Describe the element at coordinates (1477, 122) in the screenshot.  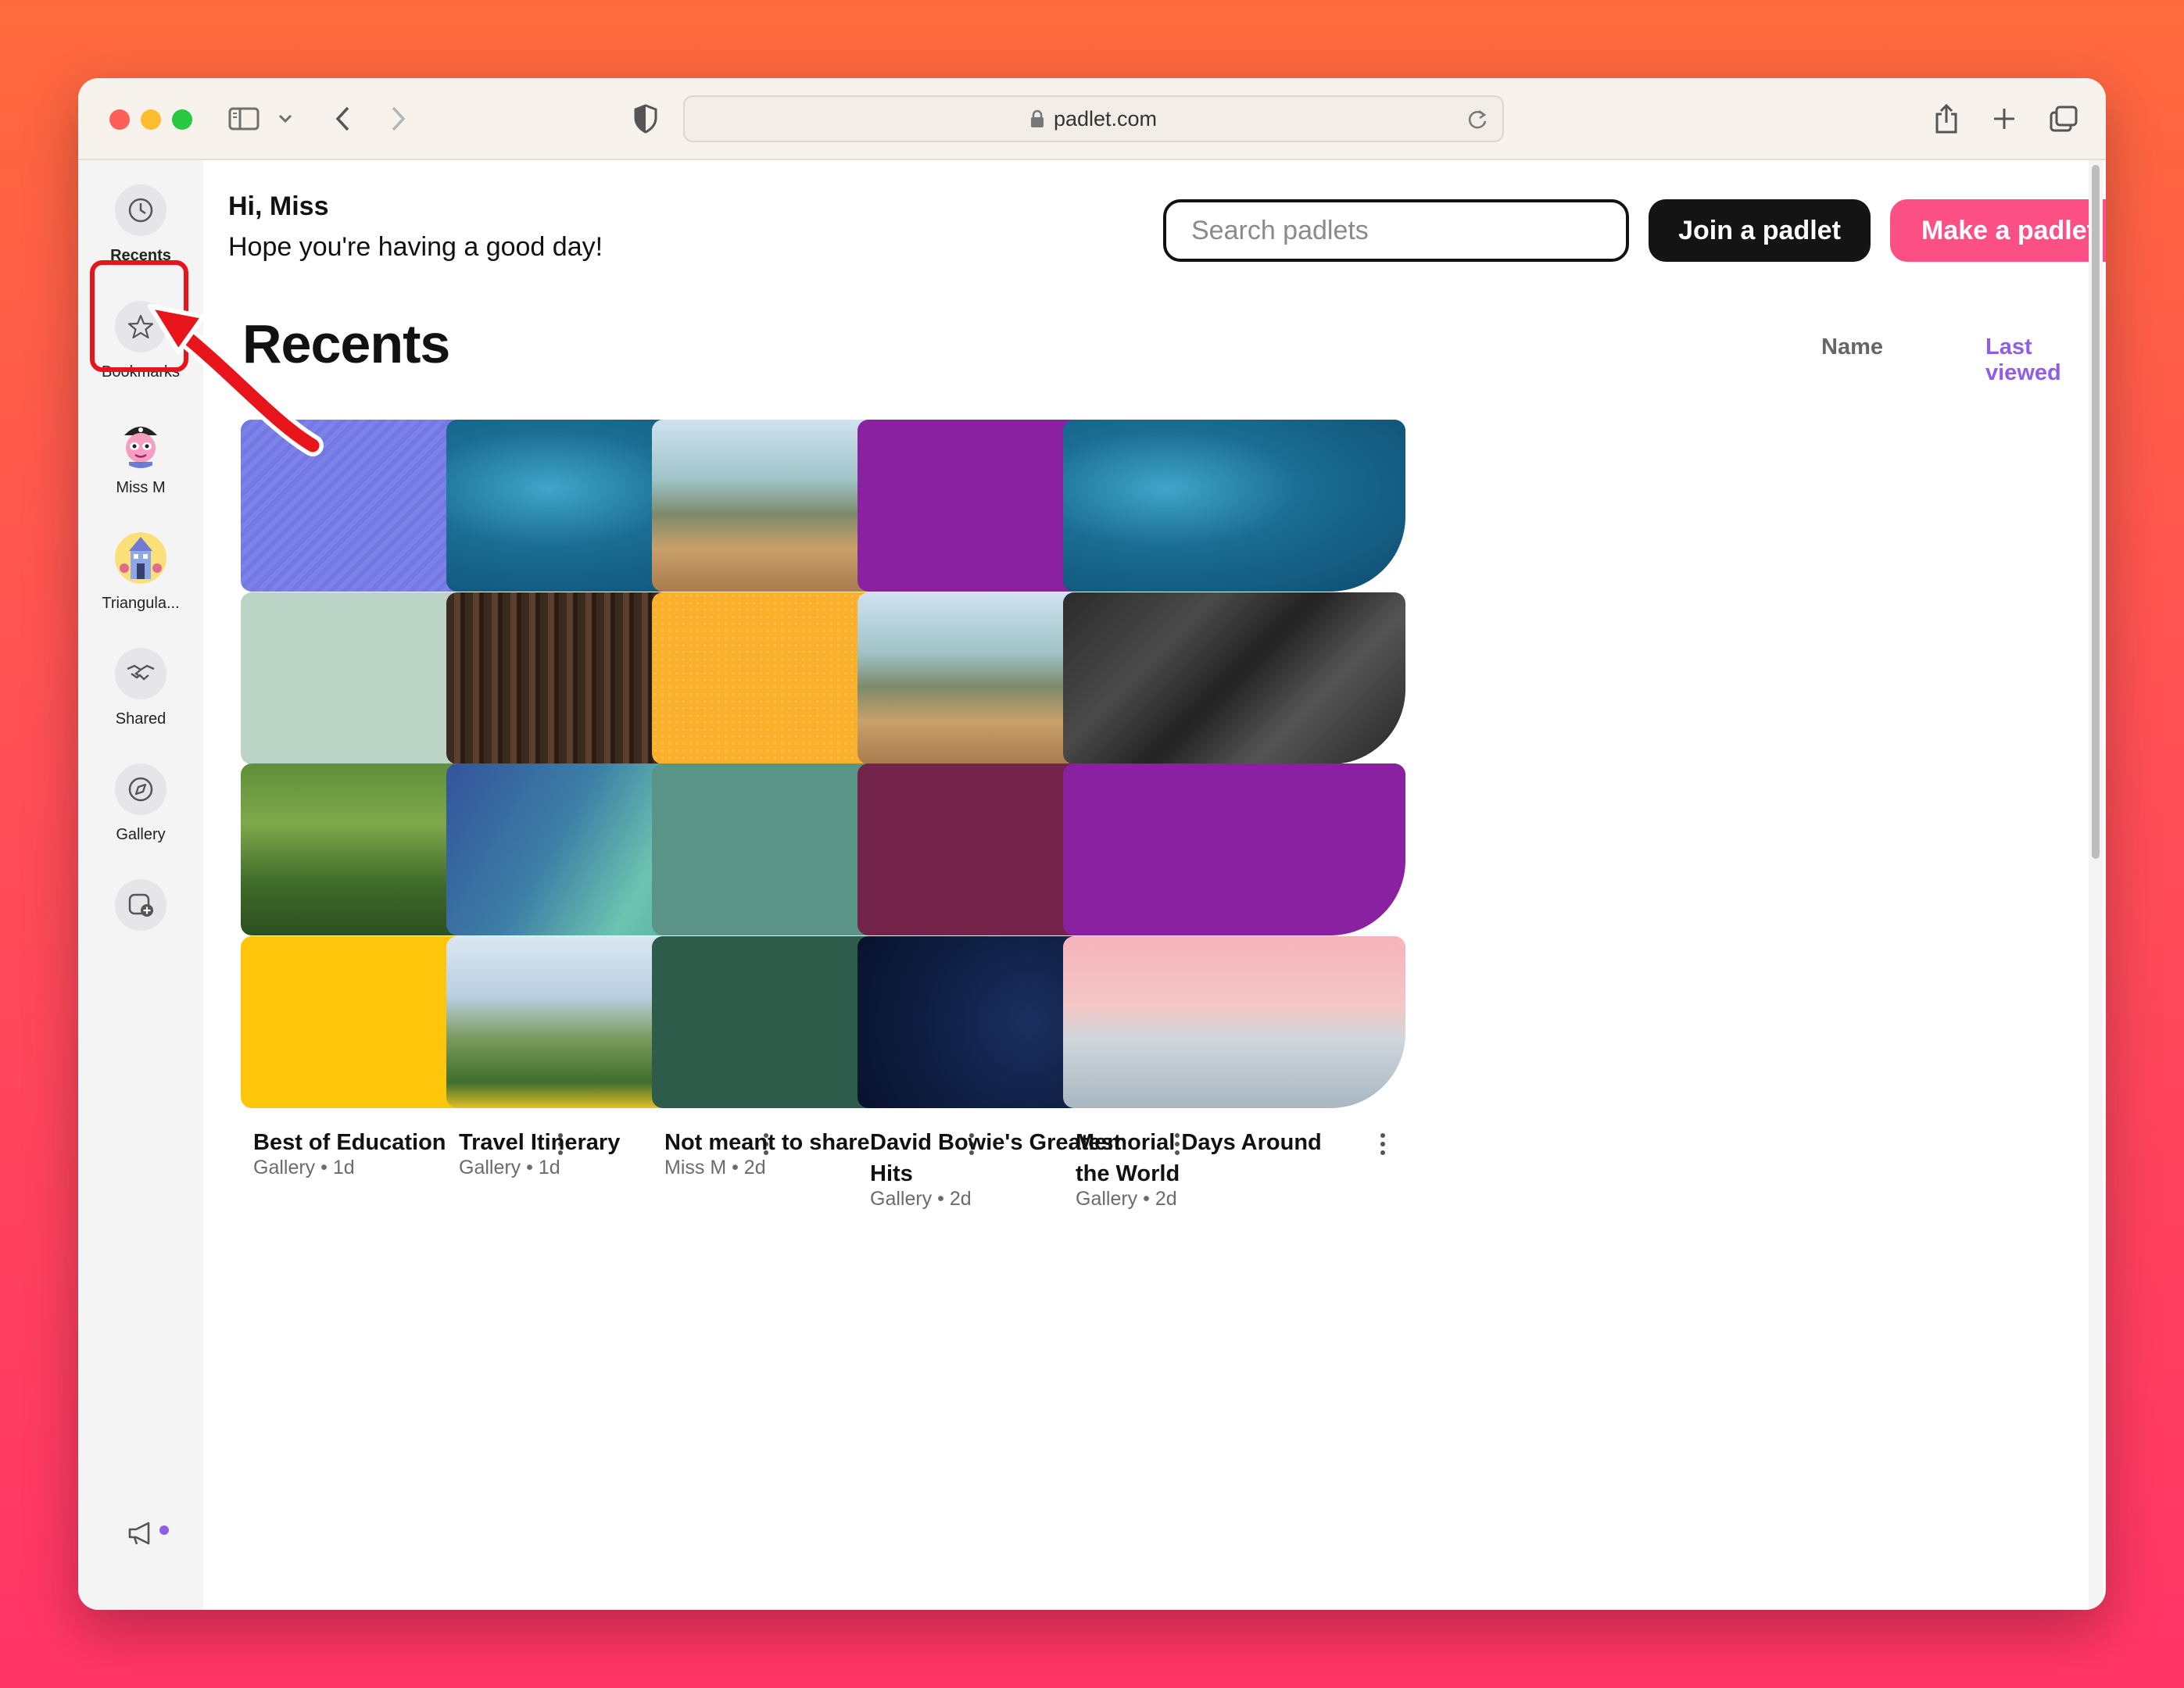
I see `reload-icon` at that location.